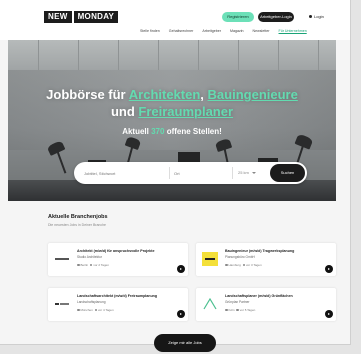  I want to click on keyword-input, so click(126, 173).